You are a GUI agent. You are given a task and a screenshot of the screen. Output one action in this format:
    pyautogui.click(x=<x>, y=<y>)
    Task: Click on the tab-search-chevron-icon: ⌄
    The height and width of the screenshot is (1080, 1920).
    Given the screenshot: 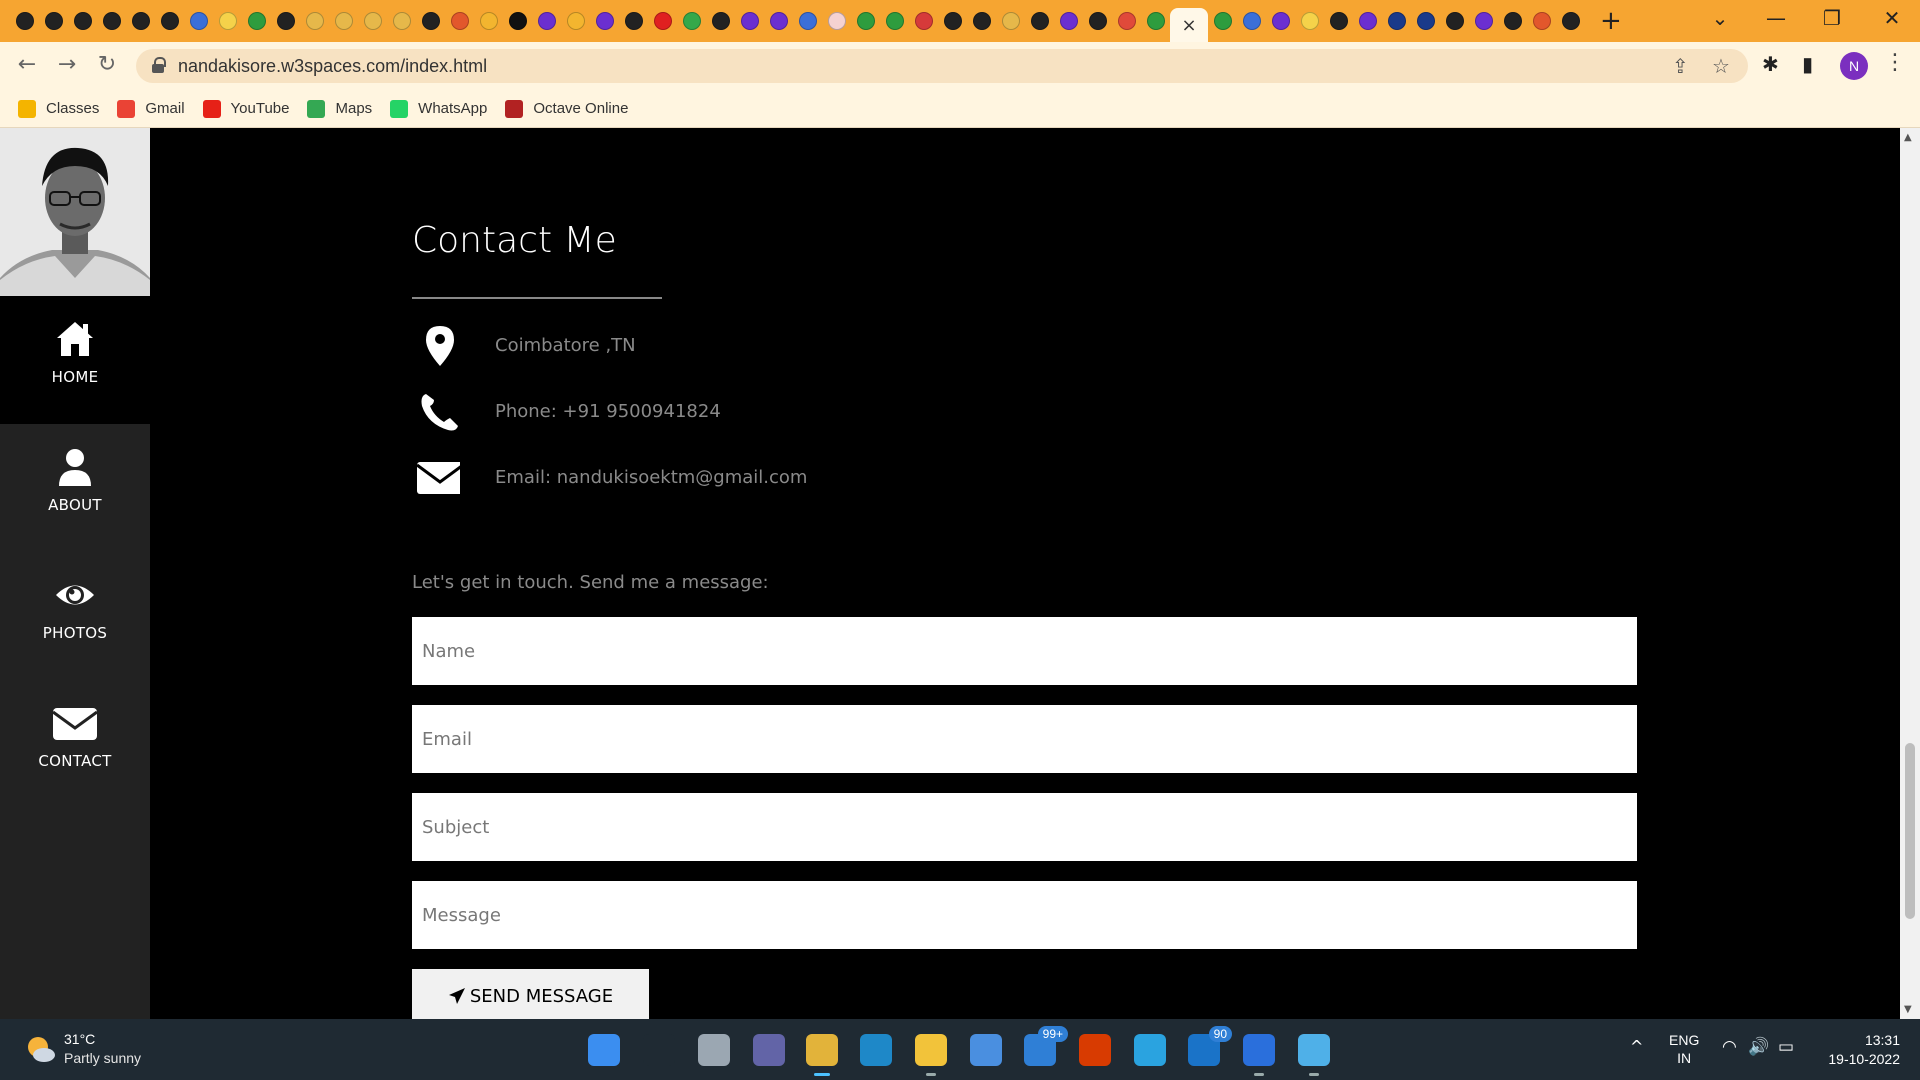 What is the action you would take?
    pyautogui.click(x=1720, y=18)
    